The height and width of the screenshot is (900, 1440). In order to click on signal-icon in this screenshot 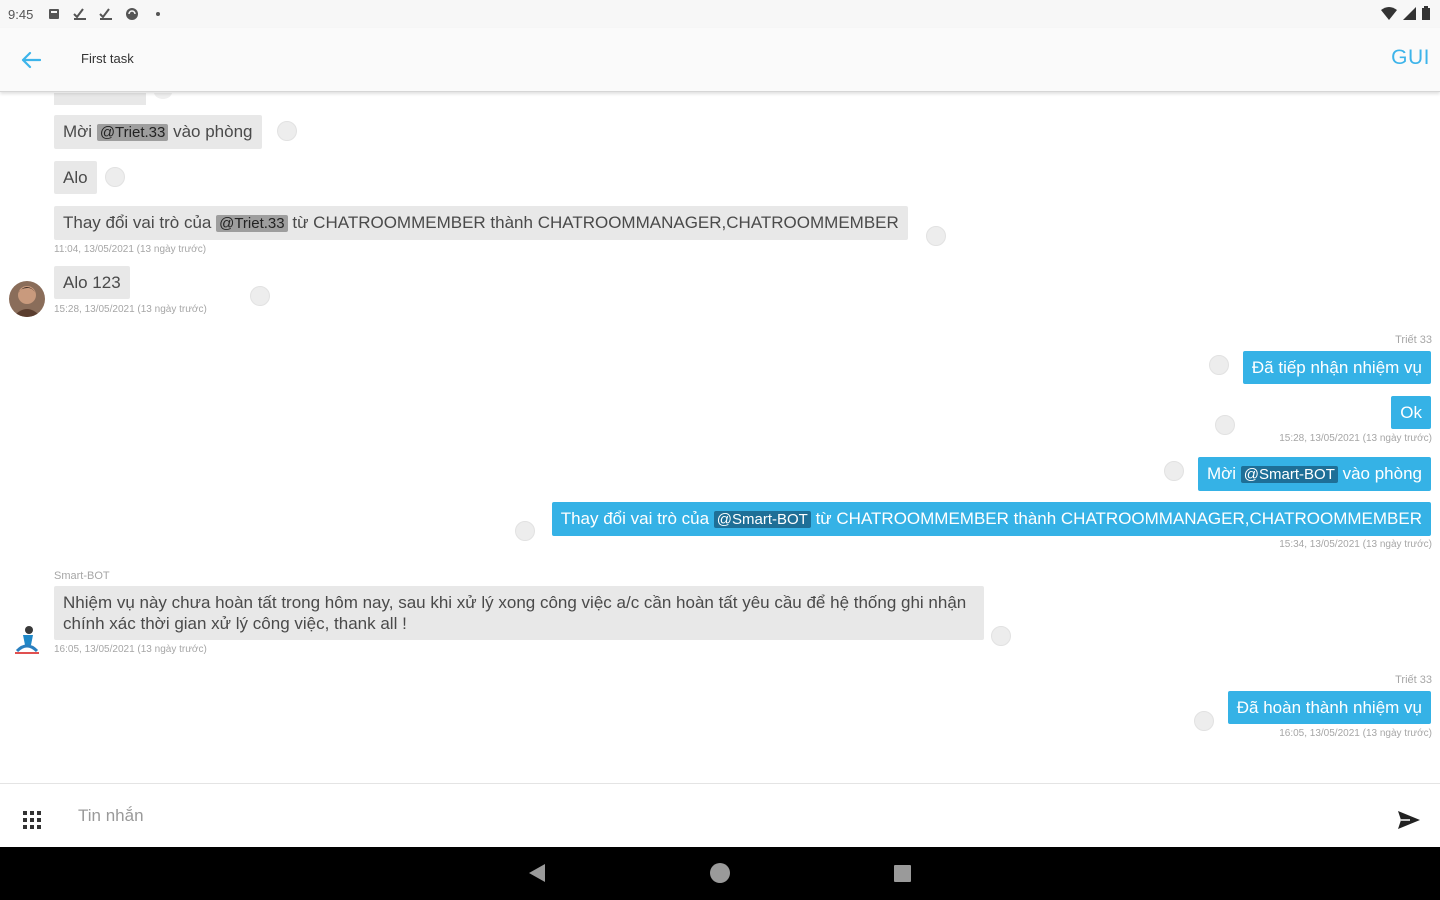, I will do `click(1409, 14)`.